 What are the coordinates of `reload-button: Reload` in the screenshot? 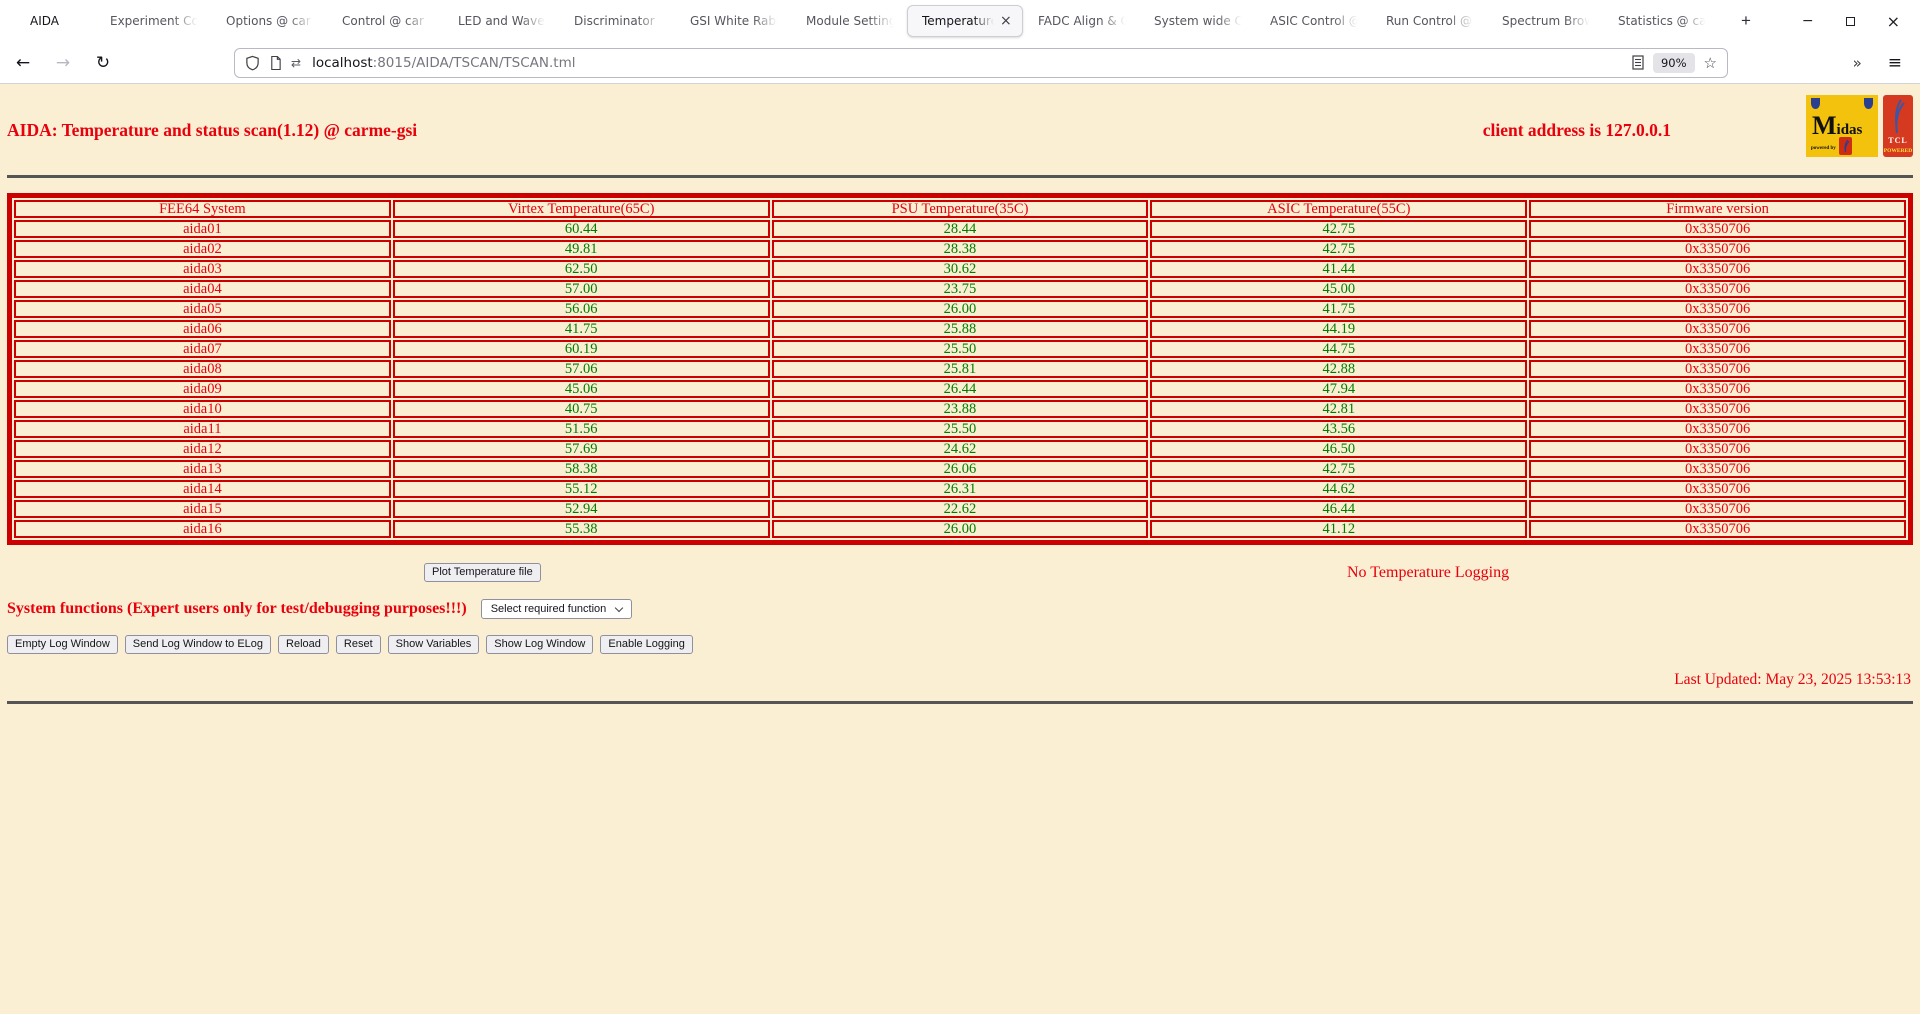 It's located at (303, 644).